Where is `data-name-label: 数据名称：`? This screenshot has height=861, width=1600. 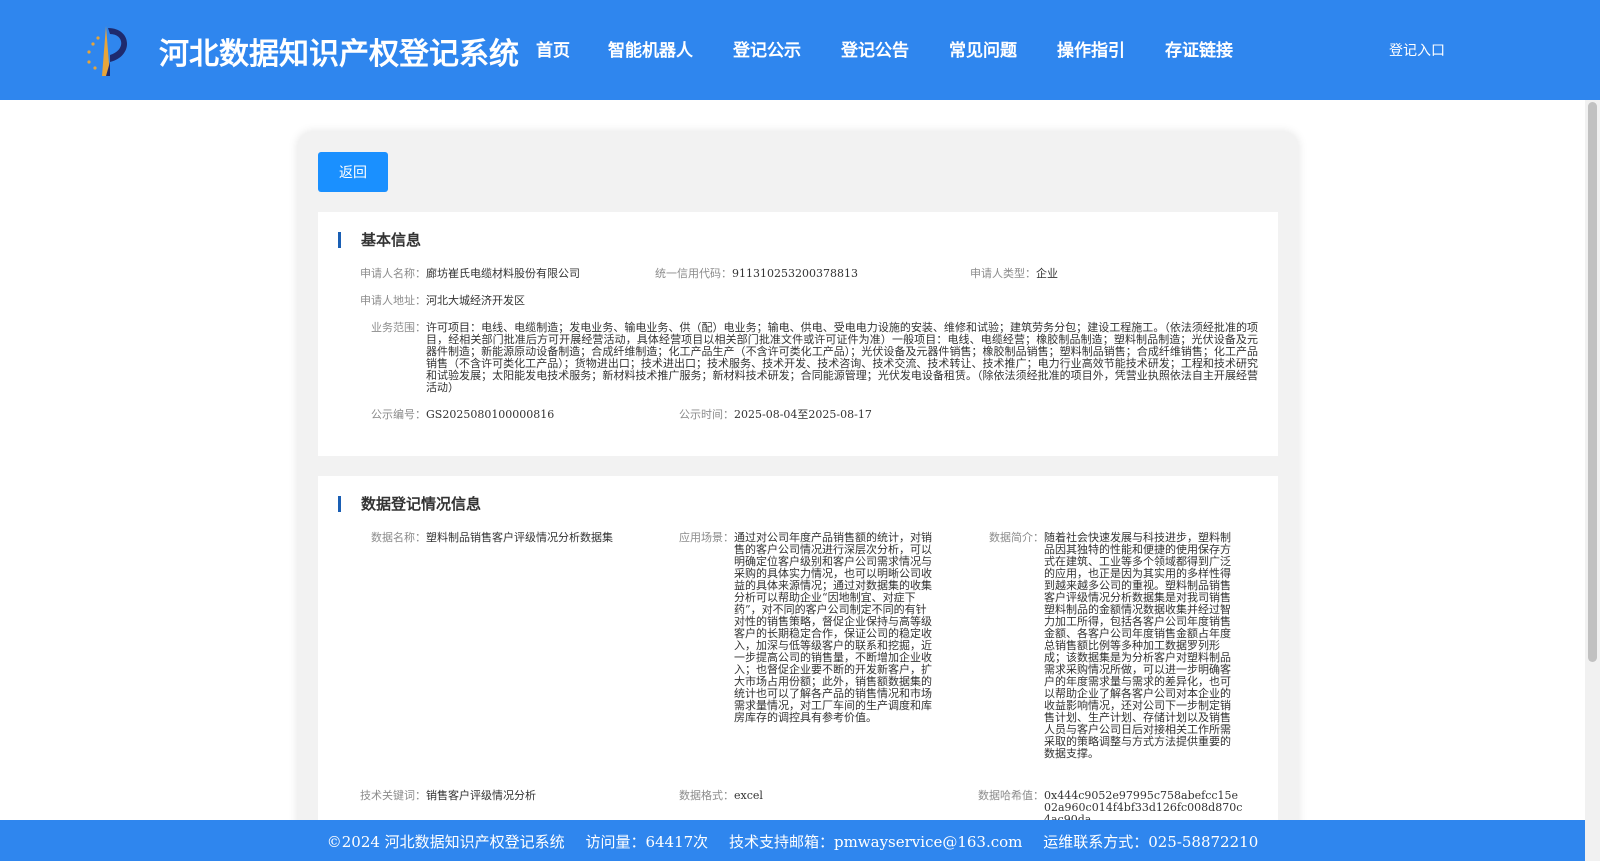 data-name-label: 数据名称： is located at coordinates (398, 537).